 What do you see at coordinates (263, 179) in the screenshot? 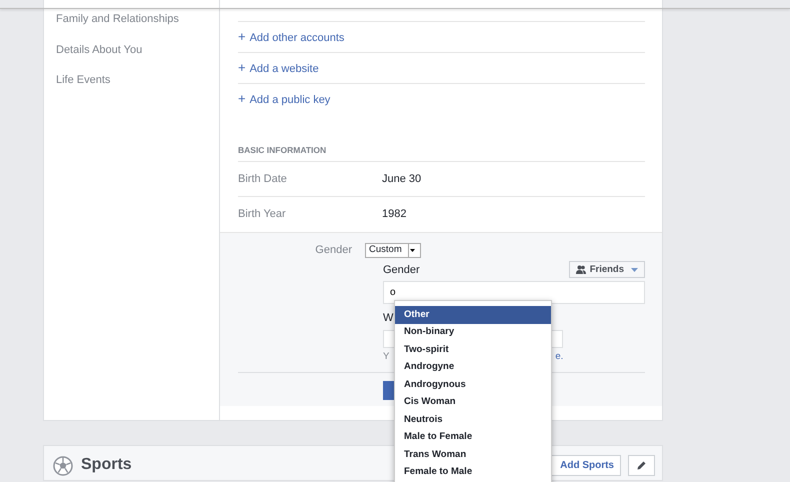
I see `field-label: Birth Date` at bounding box center [263, 179].